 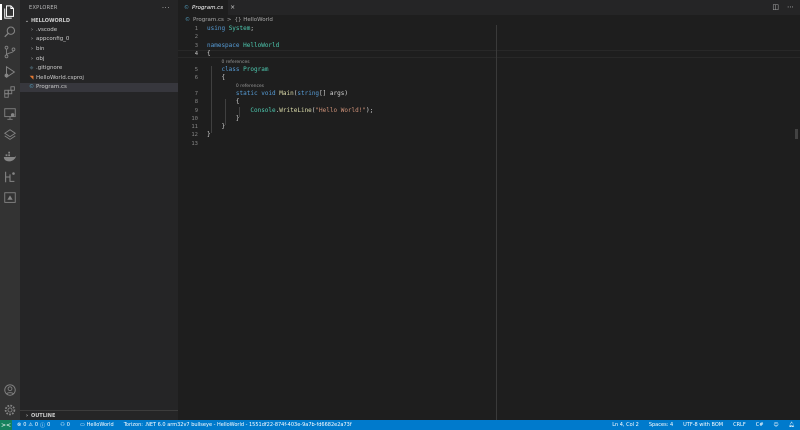 I want to click on indentation: Spaces: 4, so click(x=661, y=425).